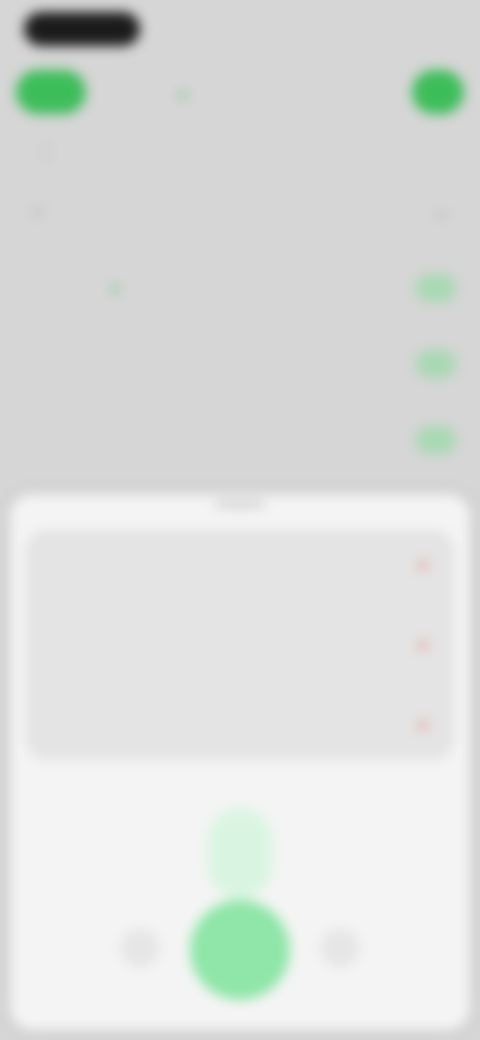  Describe the element at coordinates (255, 288) in the screenshot. I see `list-item-main` at that location.